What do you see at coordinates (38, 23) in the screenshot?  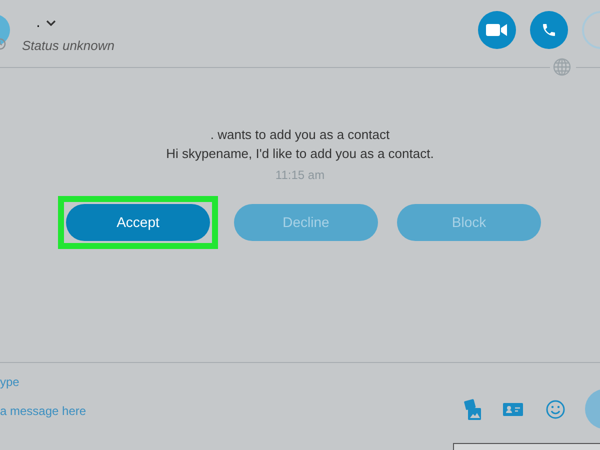 I see `contact-name: .` at bounding box center [38, 23].